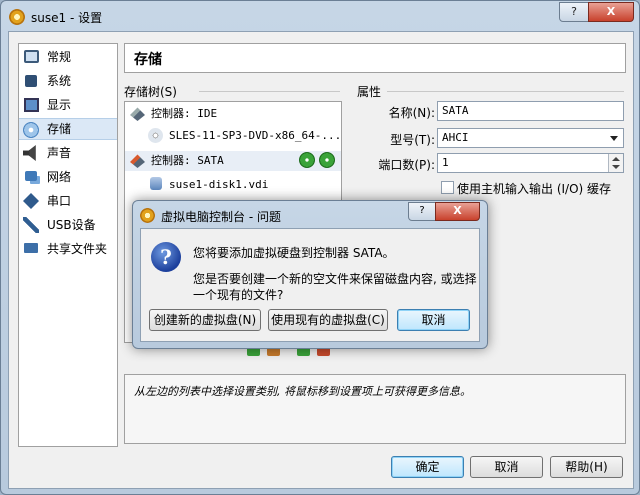  What do you see at coordinates (530, 138) in the screenshot?
I see `type-combobox: AHCI` at bounding box center [530, 138].